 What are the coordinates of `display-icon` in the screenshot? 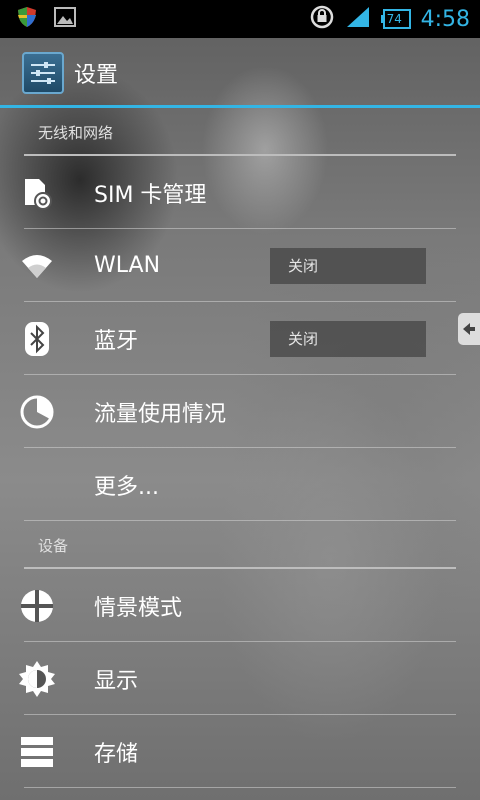 It's located at (47, 679).